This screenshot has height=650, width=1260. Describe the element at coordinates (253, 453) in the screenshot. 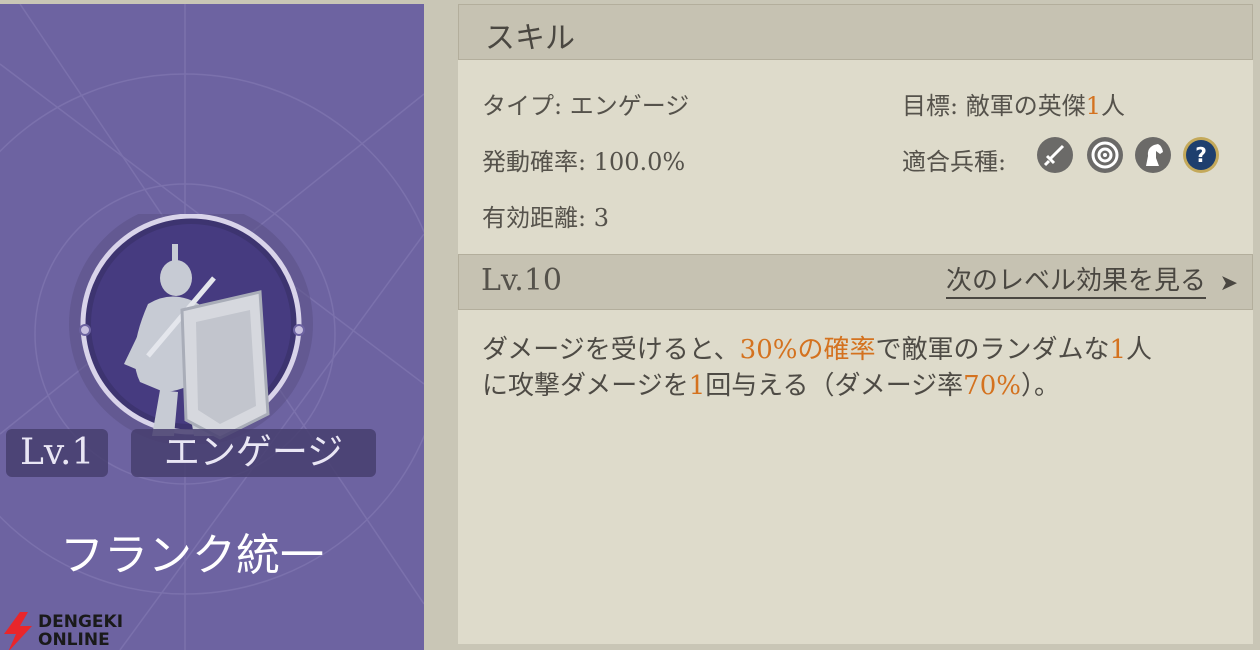

I see `skill-type-badge: エンゲージ` at that location.